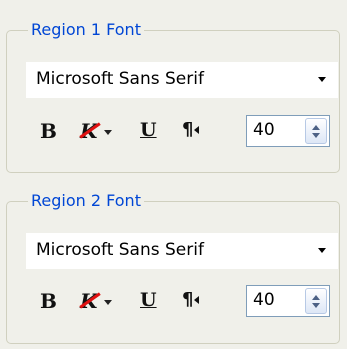  I want to click on region-2-font-select: Microsoft Sans Serif, so click(182, 251).